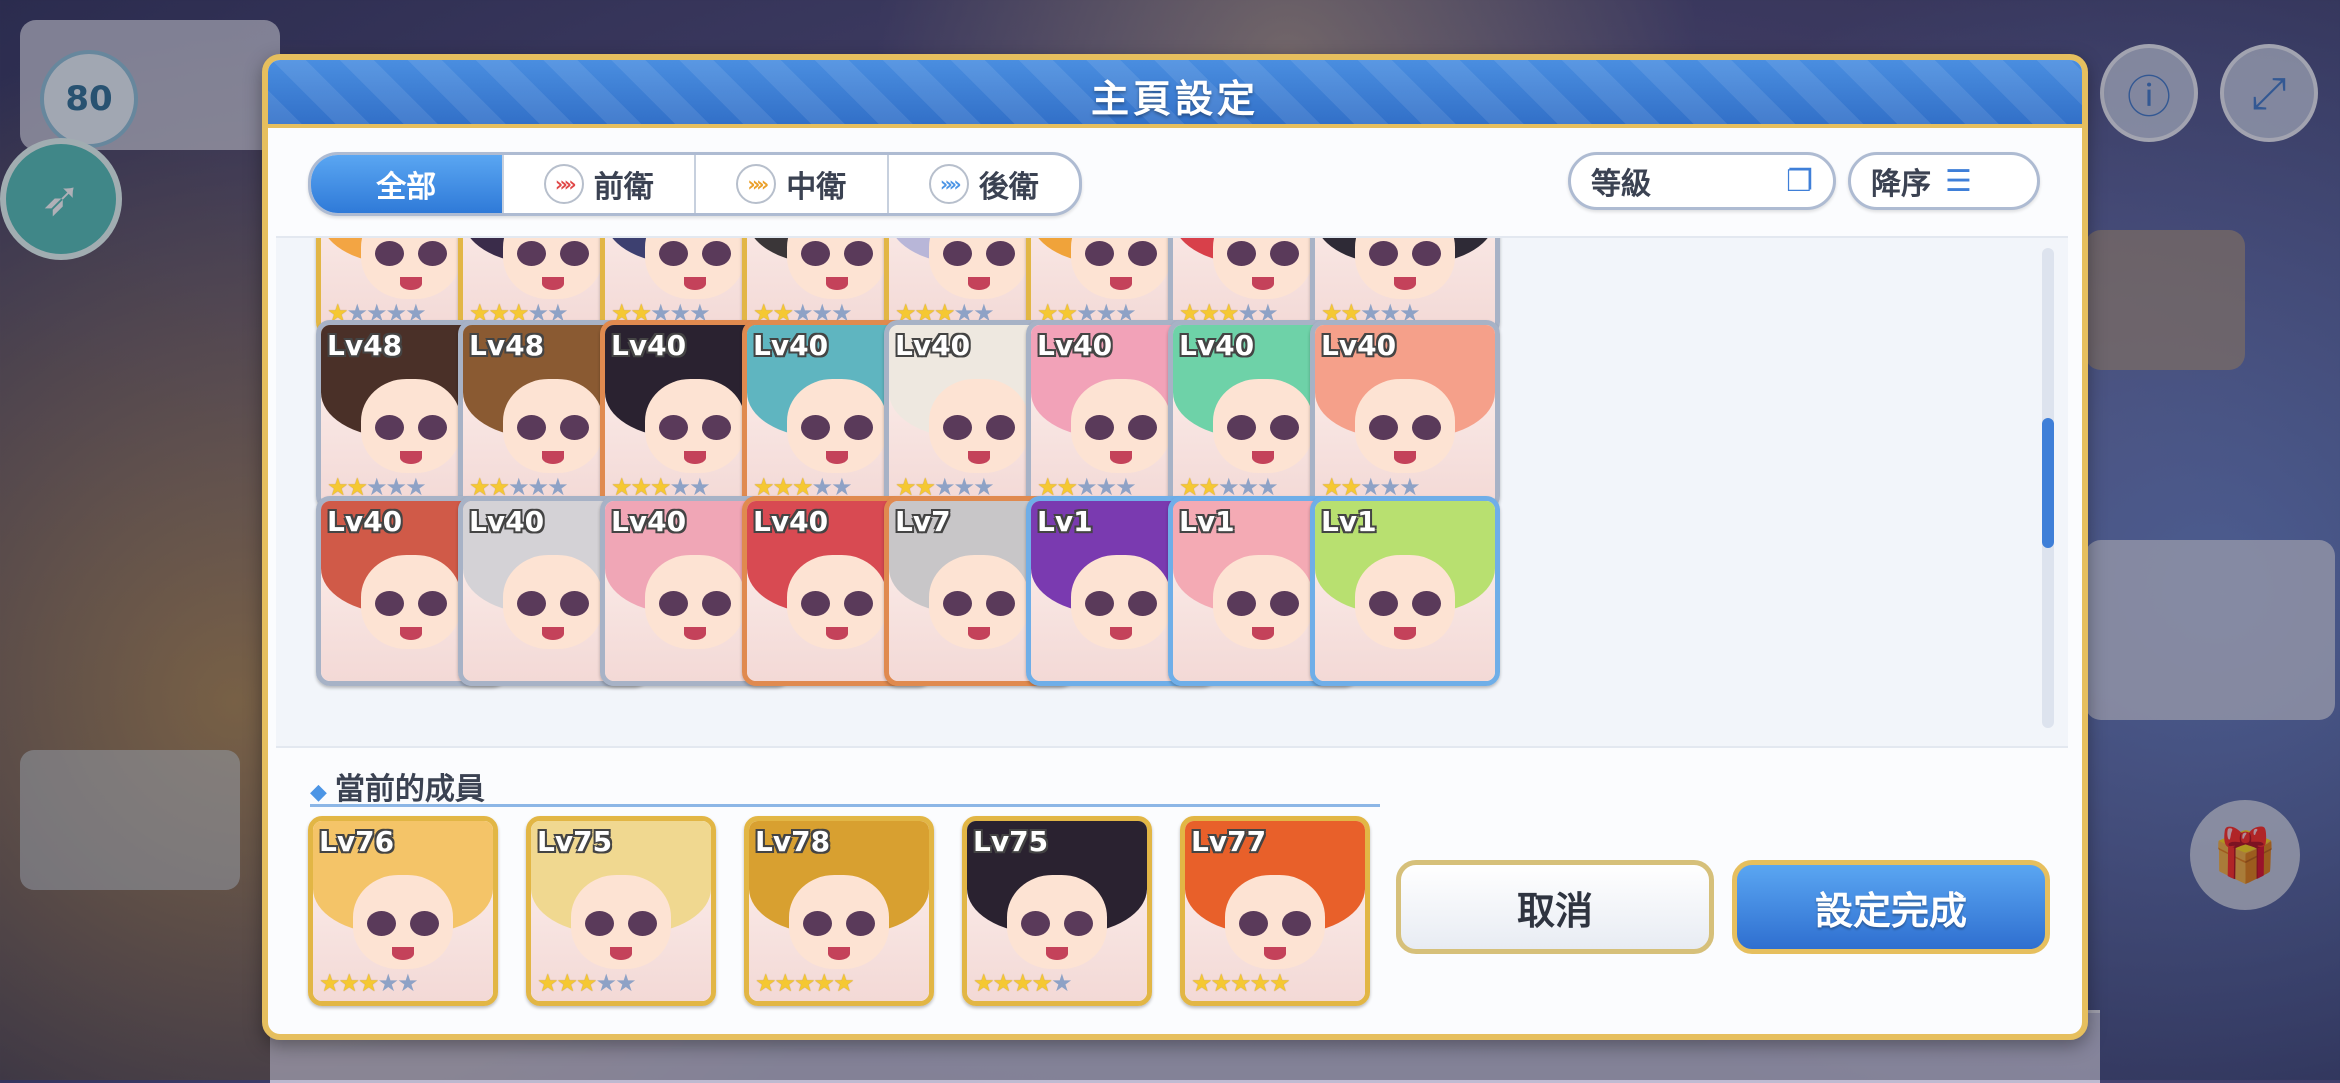 The width and height of the screenshot is (2340, 1083). Describe the element at coordinates (1958, 181) in the screenshot. I see `sort-descending-icon: ☰` at that location.